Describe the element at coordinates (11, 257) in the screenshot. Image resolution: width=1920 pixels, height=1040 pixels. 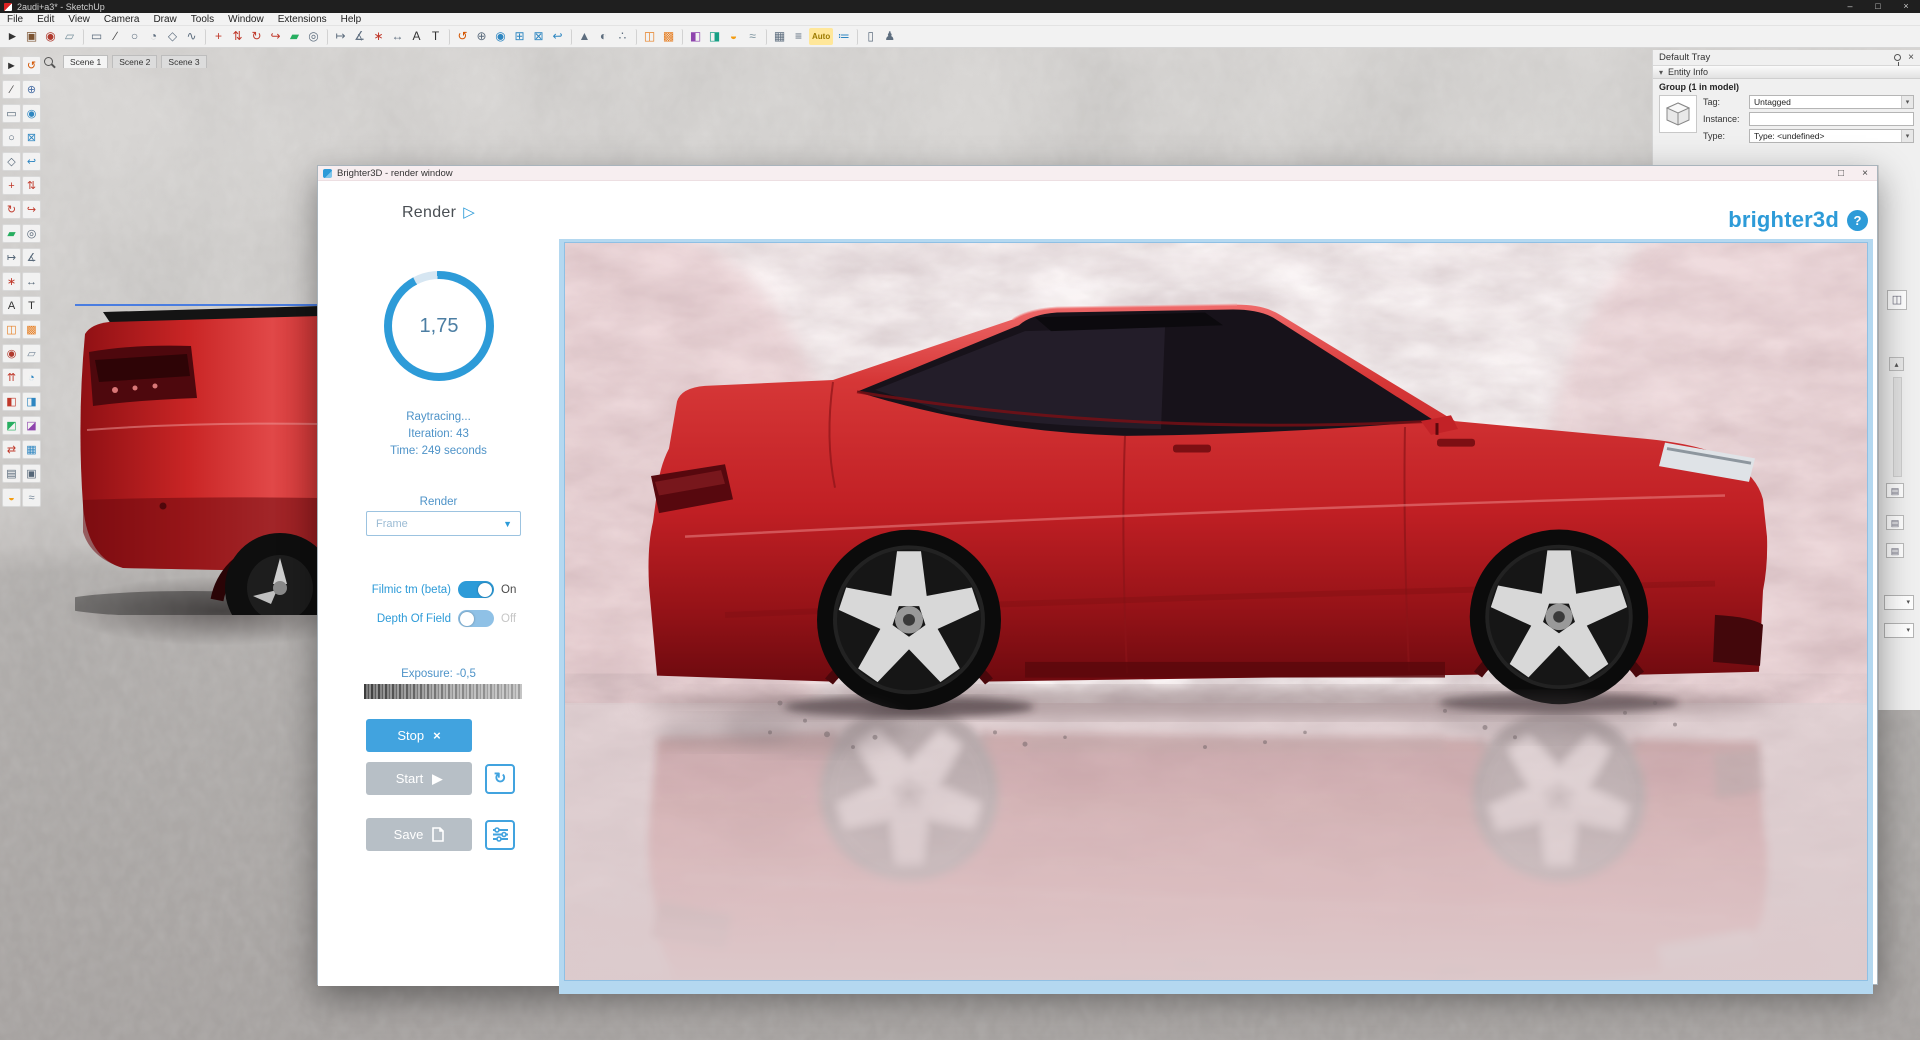
I see `toolbar-tape-measure-icon: ↦` at that location.